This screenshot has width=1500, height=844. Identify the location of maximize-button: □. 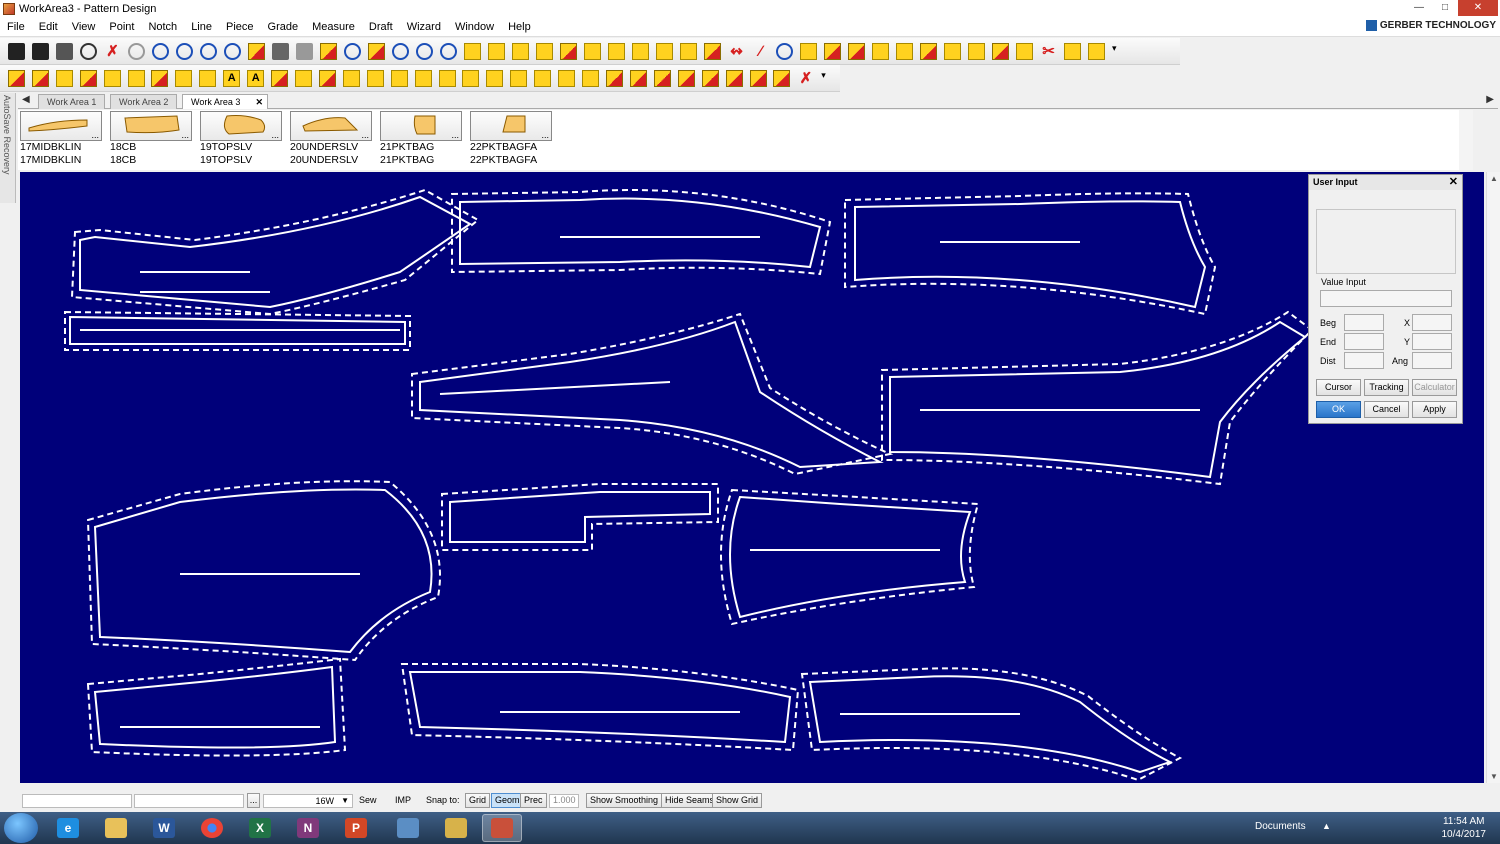
(1445, 8).